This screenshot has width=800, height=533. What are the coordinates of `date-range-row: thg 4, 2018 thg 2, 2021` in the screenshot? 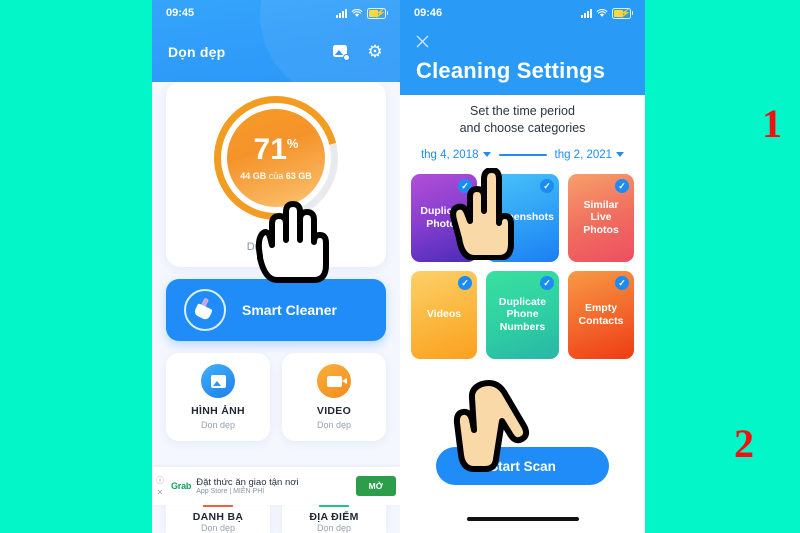 It's located at (522, 155).